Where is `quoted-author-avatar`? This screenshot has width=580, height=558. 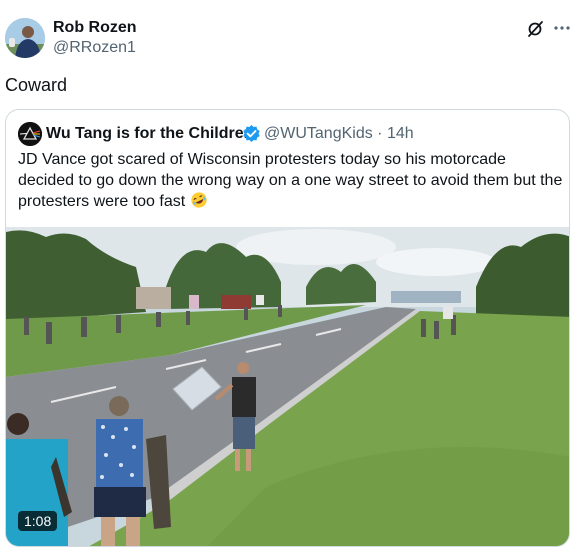
quoted-author-avatar is located at coordinates (30, 134).